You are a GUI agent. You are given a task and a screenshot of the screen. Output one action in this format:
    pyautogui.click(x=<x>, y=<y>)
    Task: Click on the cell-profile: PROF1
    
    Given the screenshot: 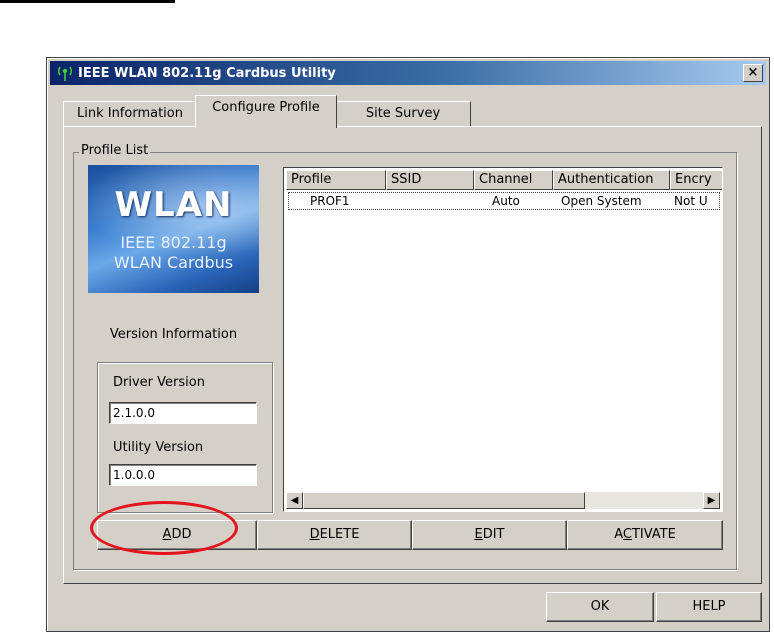 What is the action you would take?
    pyautogui.click(x=330, y=201)
    